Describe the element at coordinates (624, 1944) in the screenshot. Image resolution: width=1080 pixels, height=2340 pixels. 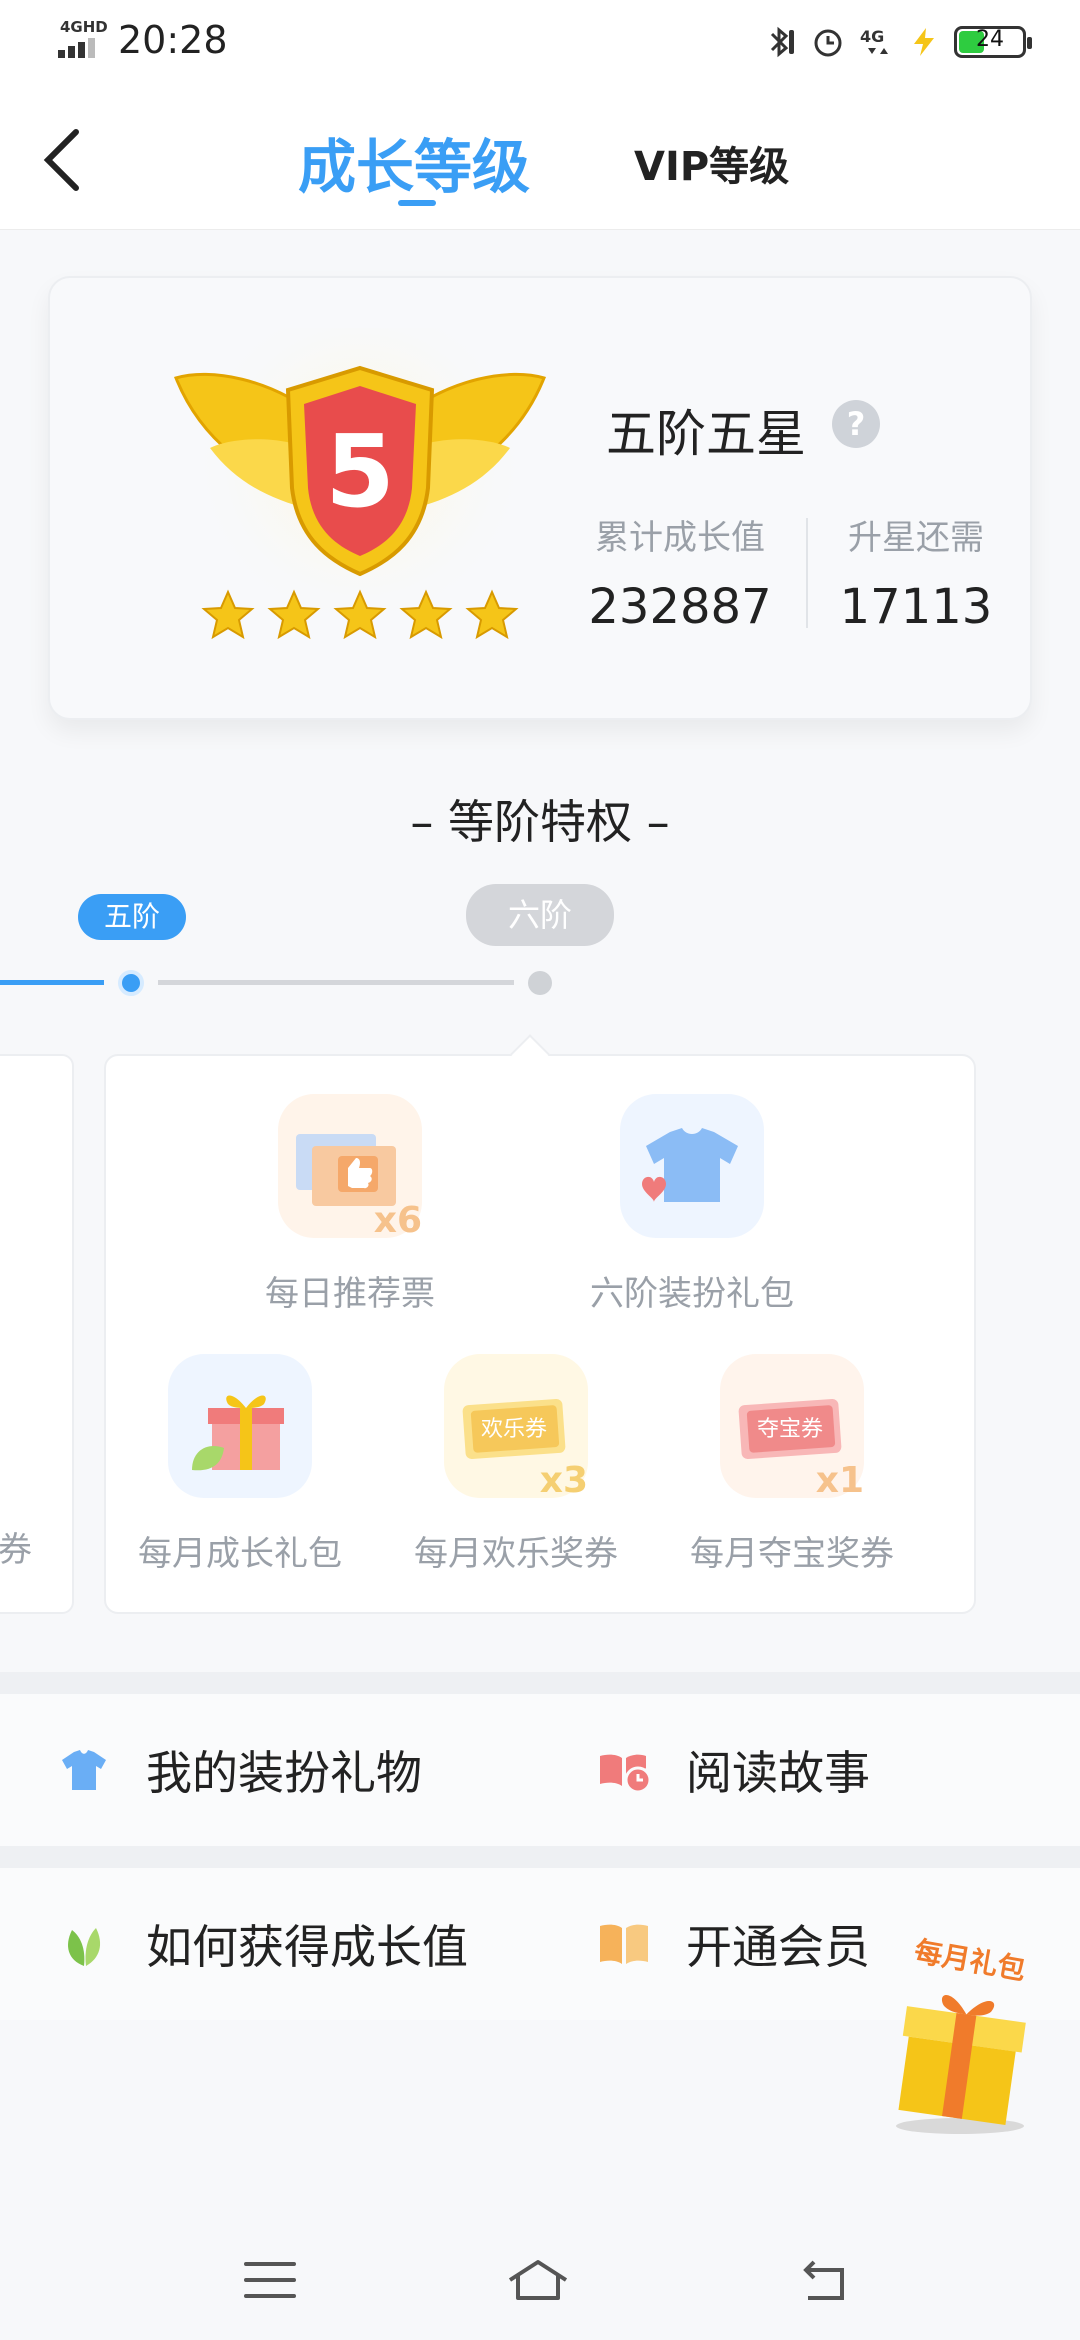
I see `open-book-icon` at that location.